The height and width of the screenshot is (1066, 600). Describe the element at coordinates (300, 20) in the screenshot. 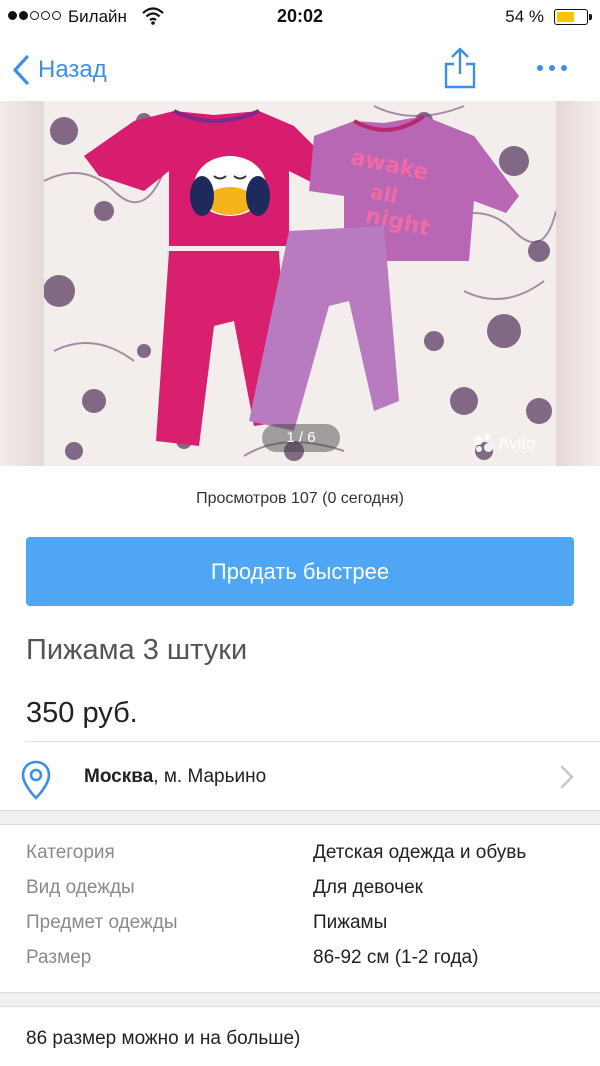

I see `status-bar: Билайн 20:02 54 %` at that location.